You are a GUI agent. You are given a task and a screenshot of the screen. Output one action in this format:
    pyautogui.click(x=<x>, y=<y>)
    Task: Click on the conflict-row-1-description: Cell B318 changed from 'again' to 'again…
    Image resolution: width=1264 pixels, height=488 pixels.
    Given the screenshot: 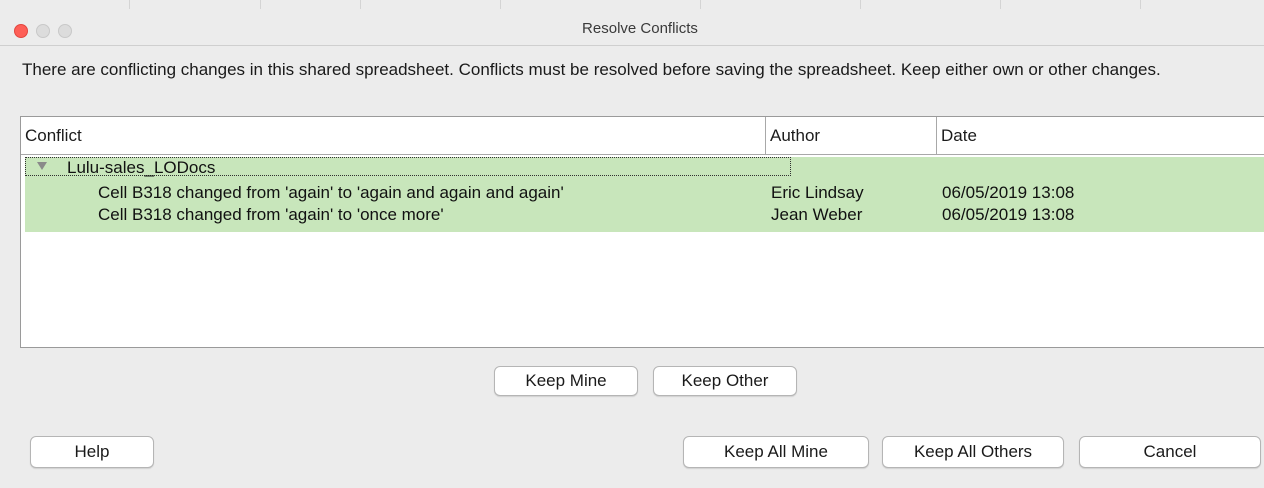 What is the action you would take?
    pyautogui.click(x=331, y=193)
    